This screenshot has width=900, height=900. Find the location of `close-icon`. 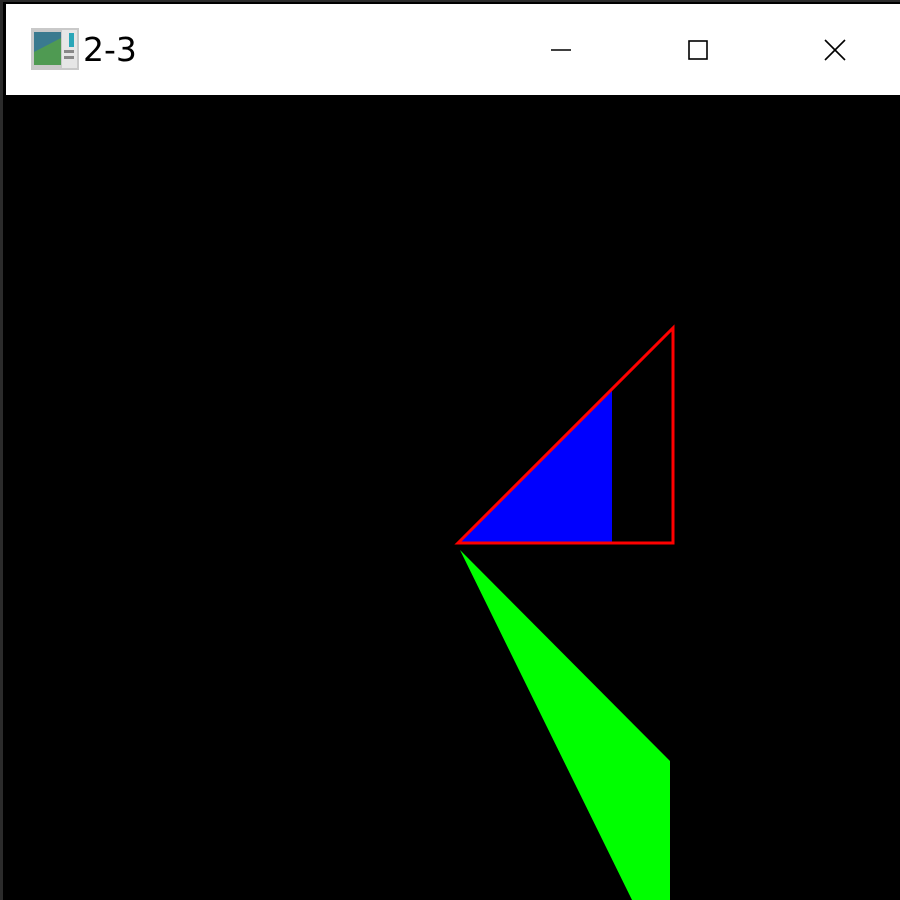

close-icon is located at coordinates (834, 49).